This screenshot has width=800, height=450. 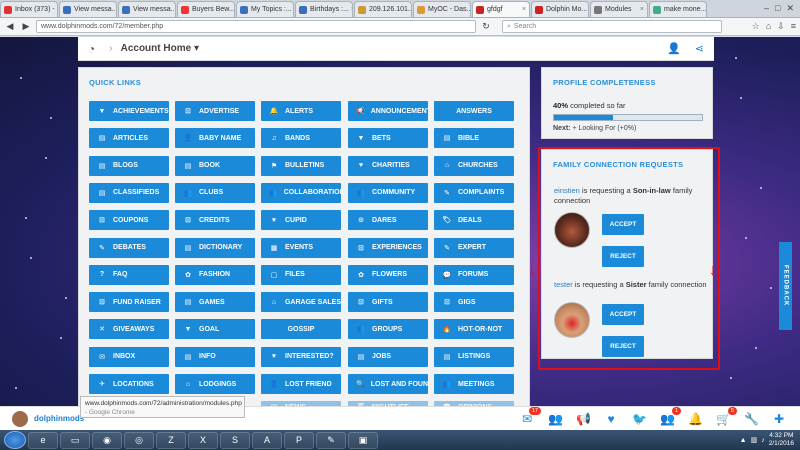 What do you see at coordinates (215, 247) in the screenshot?
I see `quick-link-button: ▤ DICTIONARY` at bounding box center [215, 247].